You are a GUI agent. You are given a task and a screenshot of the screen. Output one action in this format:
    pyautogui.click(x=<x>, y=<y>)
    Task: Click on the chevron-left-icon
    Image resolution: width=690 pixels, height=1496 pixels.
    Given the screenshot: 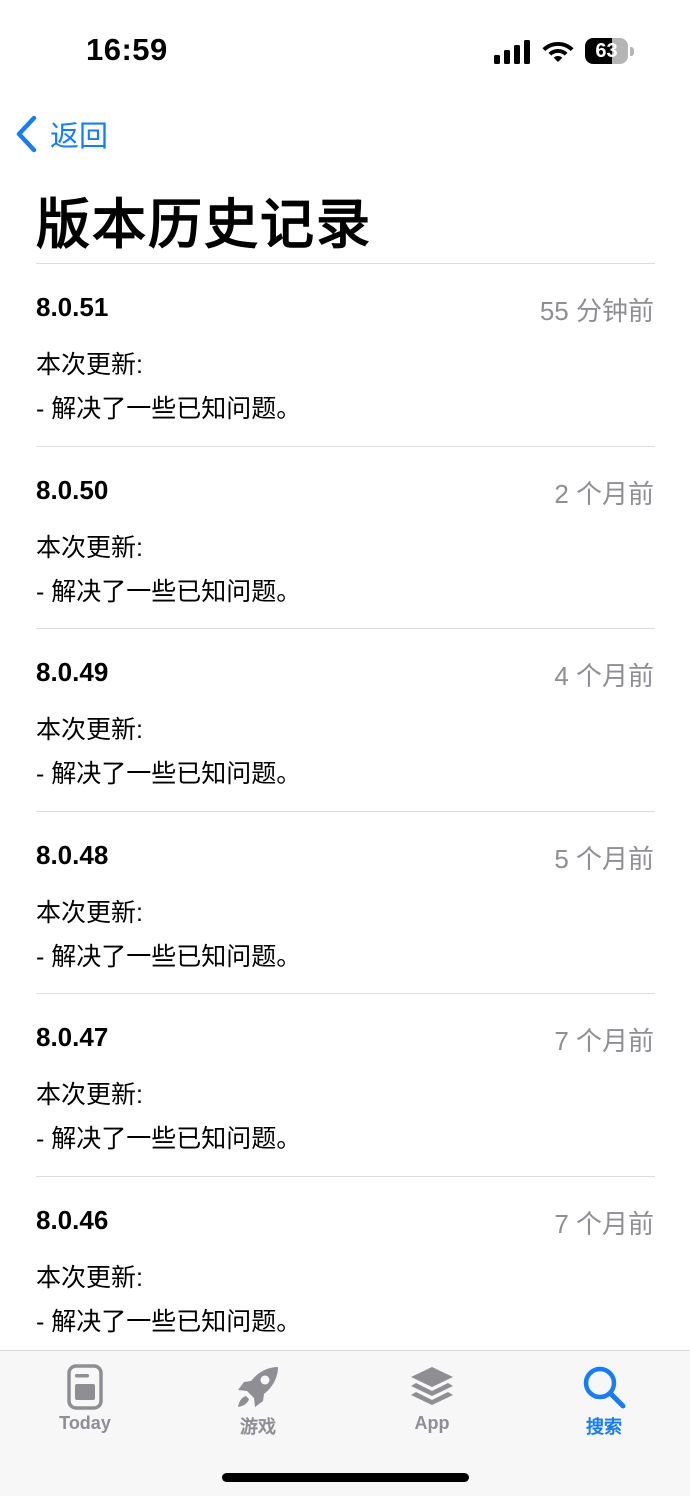 What is the action you would take?
    pyautogui.click(x=26, y=134)
    